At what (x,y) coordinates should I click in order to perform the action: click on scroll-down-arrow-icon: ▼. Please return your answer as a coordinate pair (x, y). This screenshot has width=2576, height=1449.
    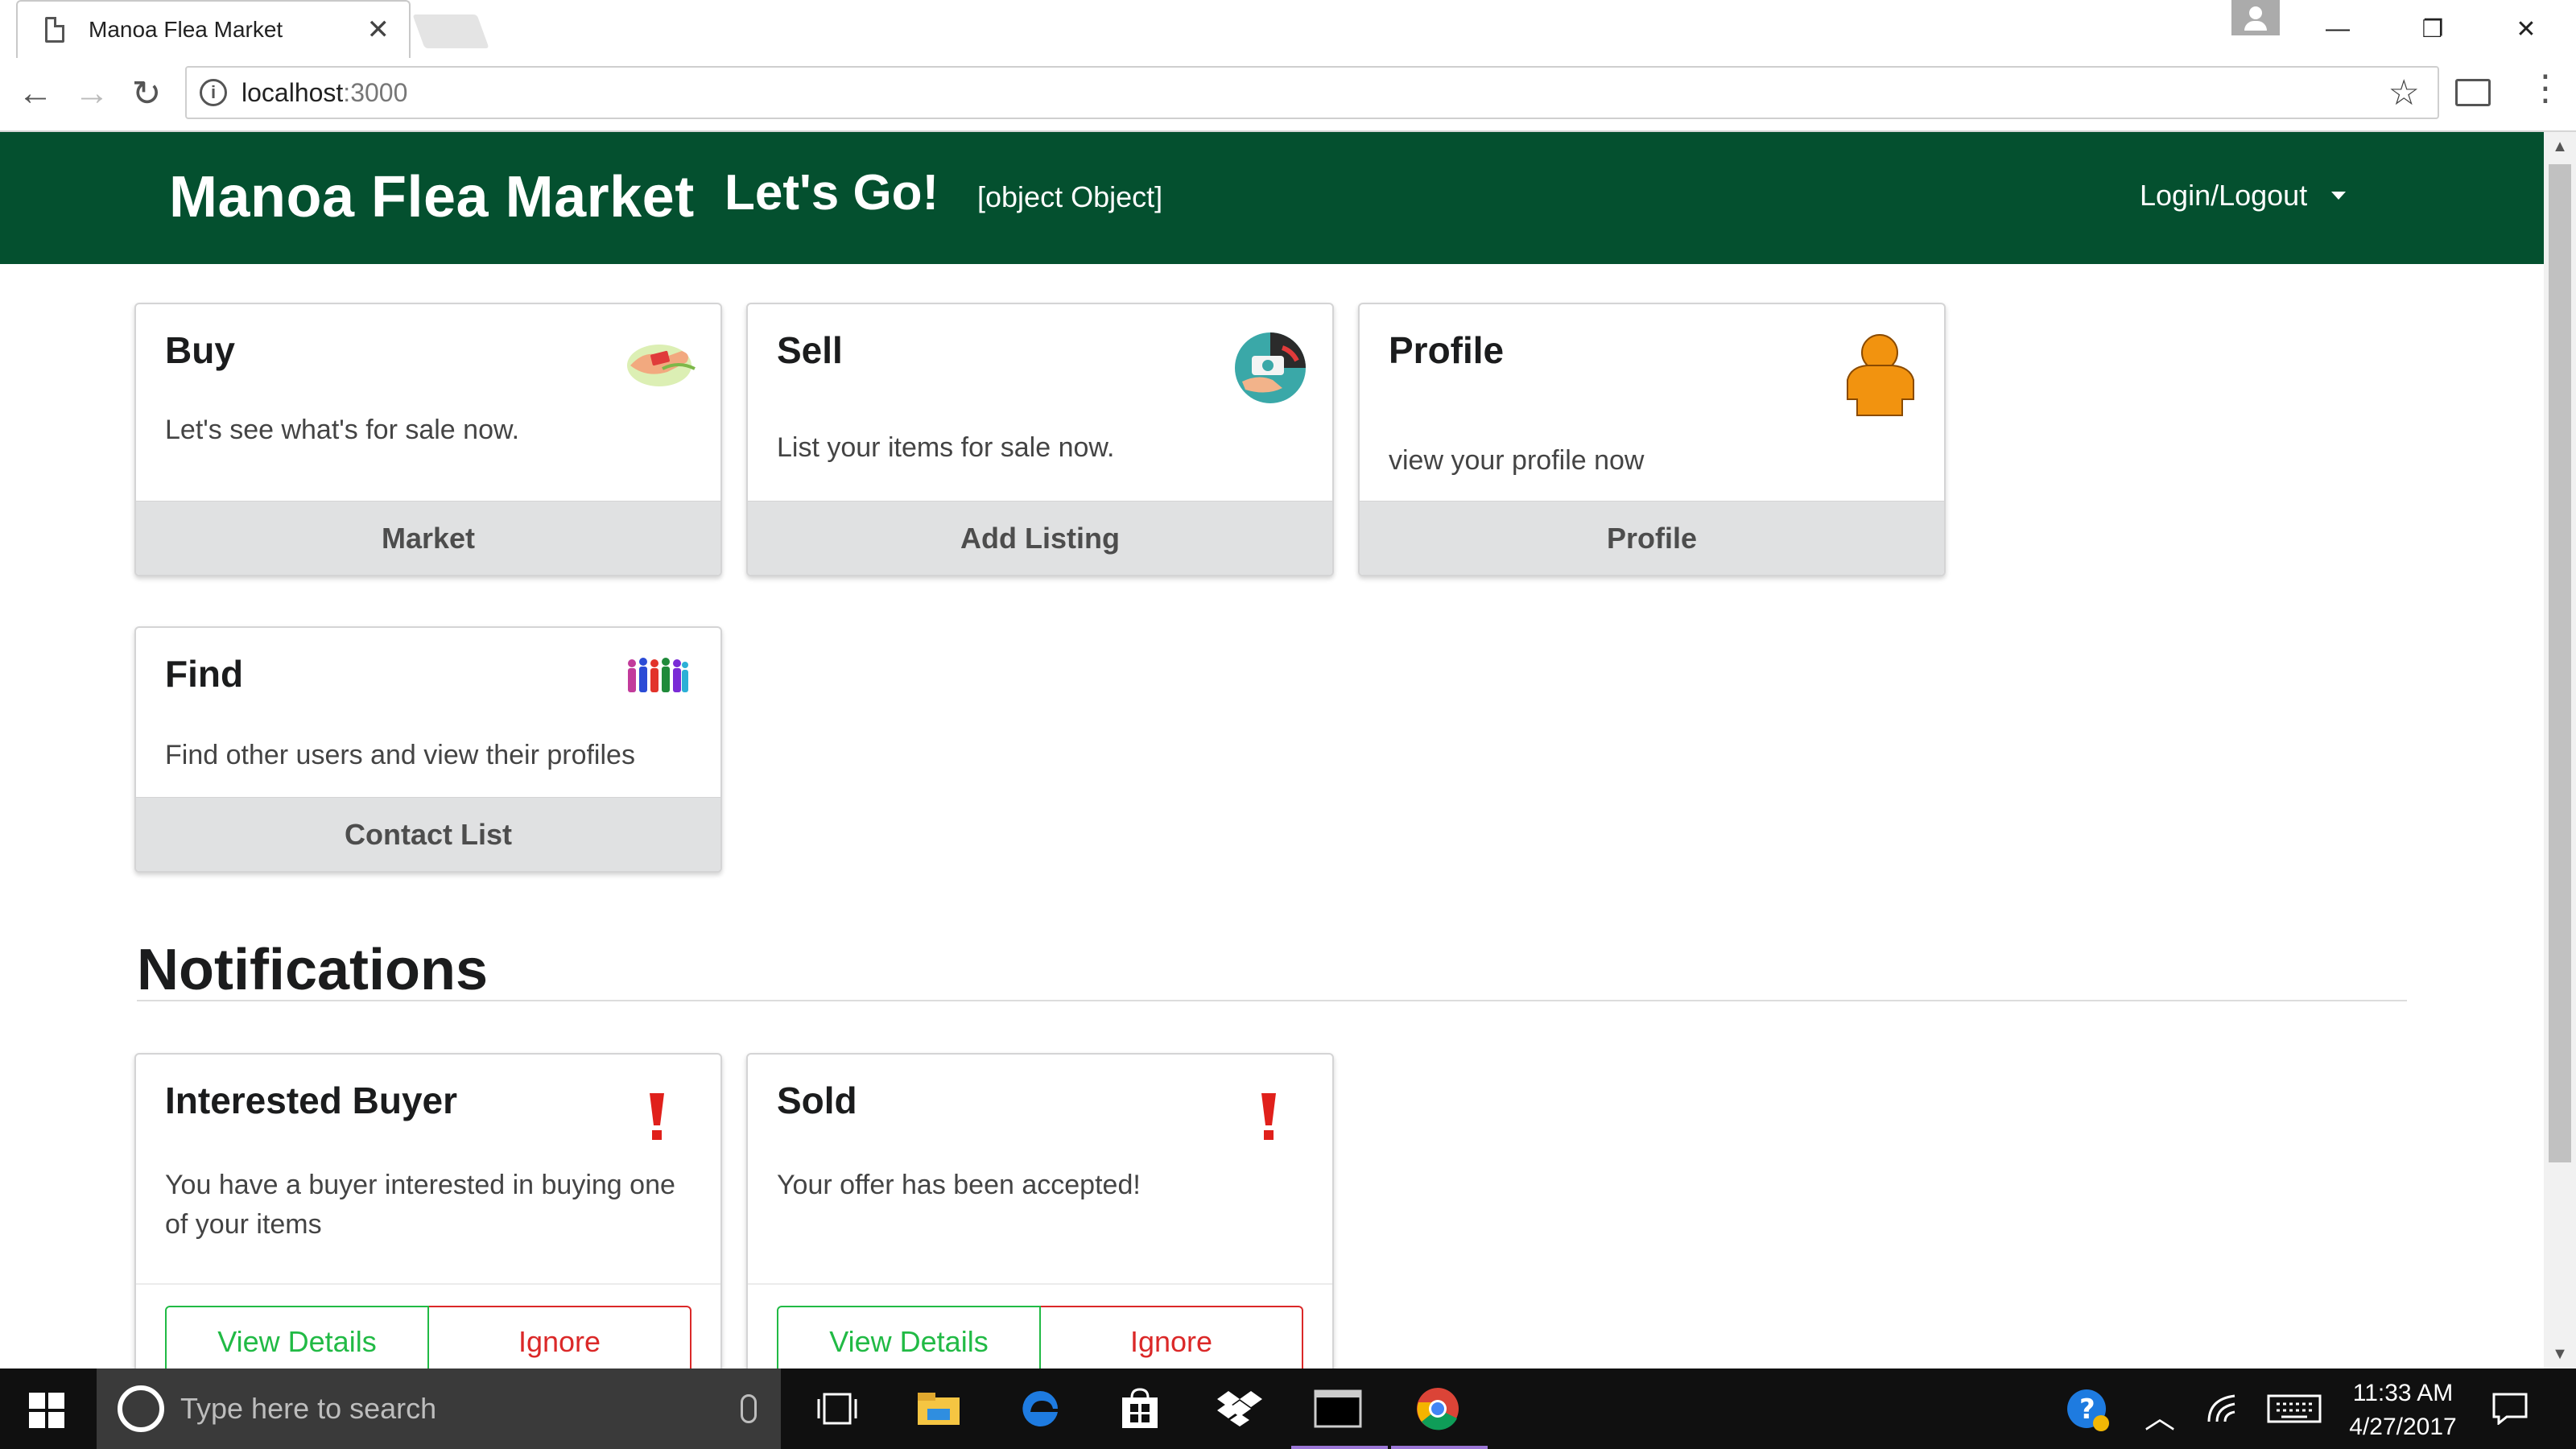
    Looking at the image, I should click on (2560, 1354).